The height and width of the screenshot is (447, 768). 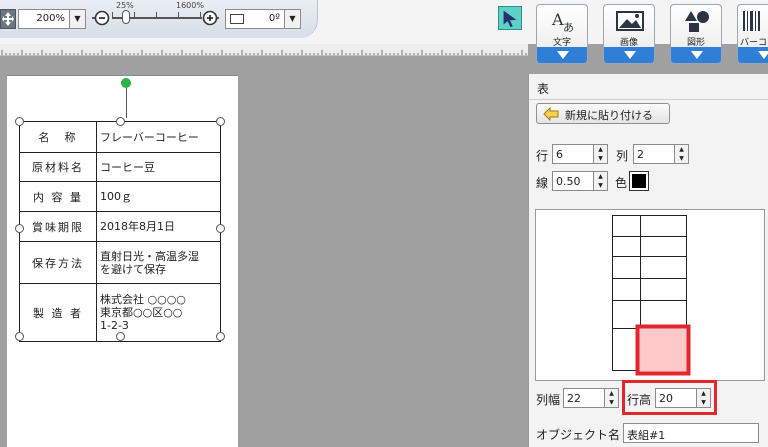 I want to click on table-preview-grid, so click(x=651, y=295).